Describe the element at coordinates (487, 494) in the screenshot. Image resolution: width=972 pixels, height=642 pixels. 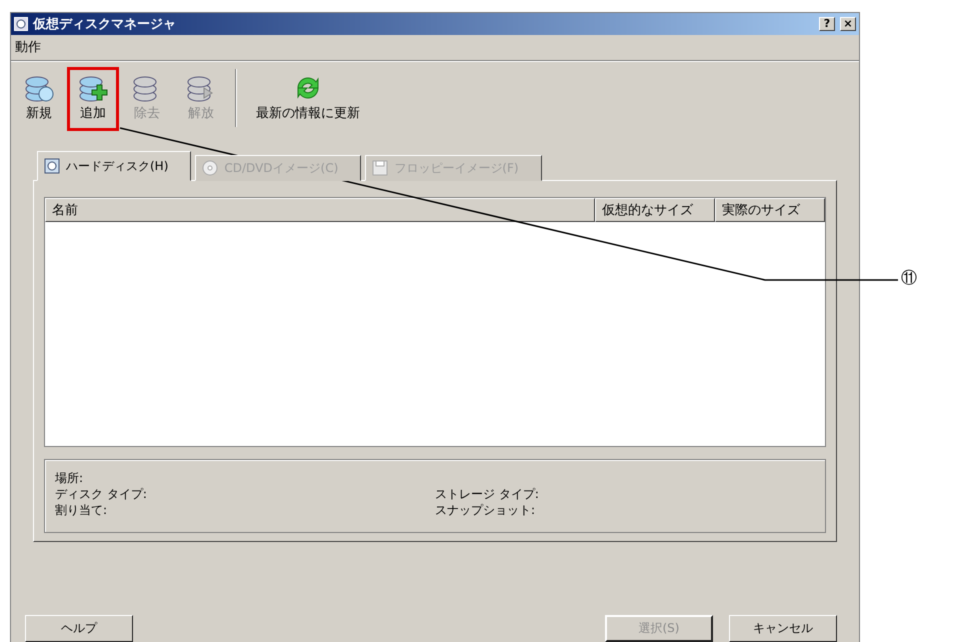
I see `info-label: ストレージ タイプ:` at that location.